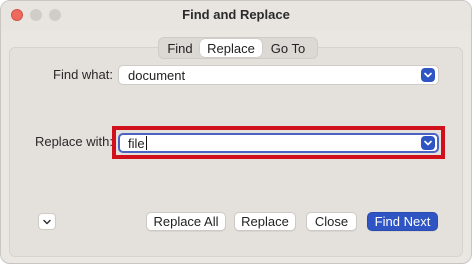 This screenshot has height=267, width=474. I want to click on find-next-button: Find Next, so click(402, 221).